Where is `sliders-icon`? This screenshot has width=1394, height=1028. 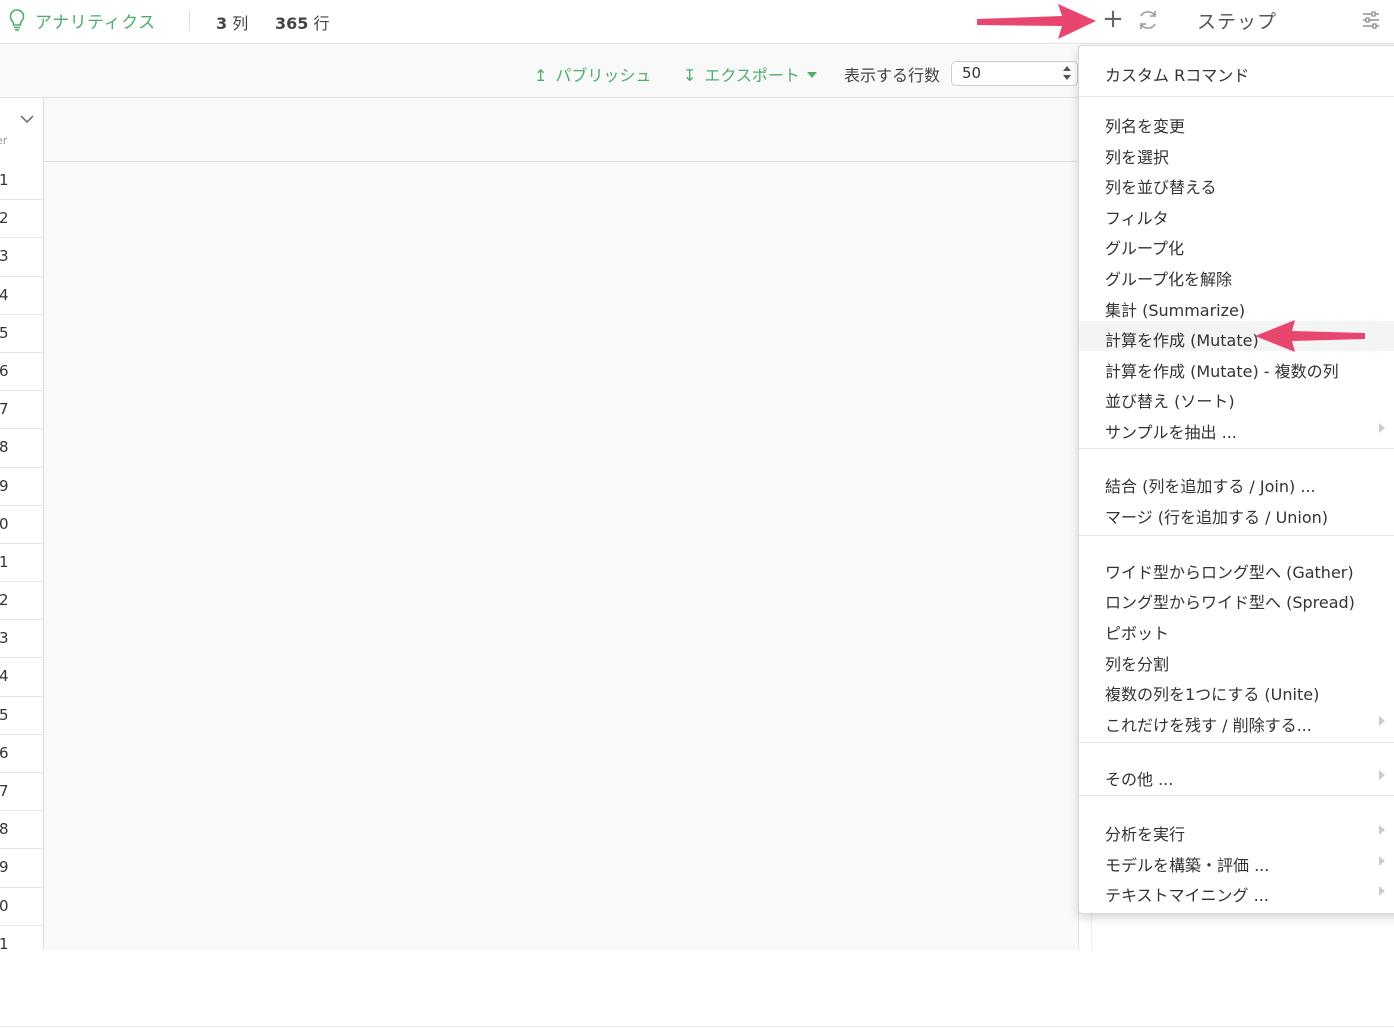
sliders-icon is located at coordinates (1371, 20).